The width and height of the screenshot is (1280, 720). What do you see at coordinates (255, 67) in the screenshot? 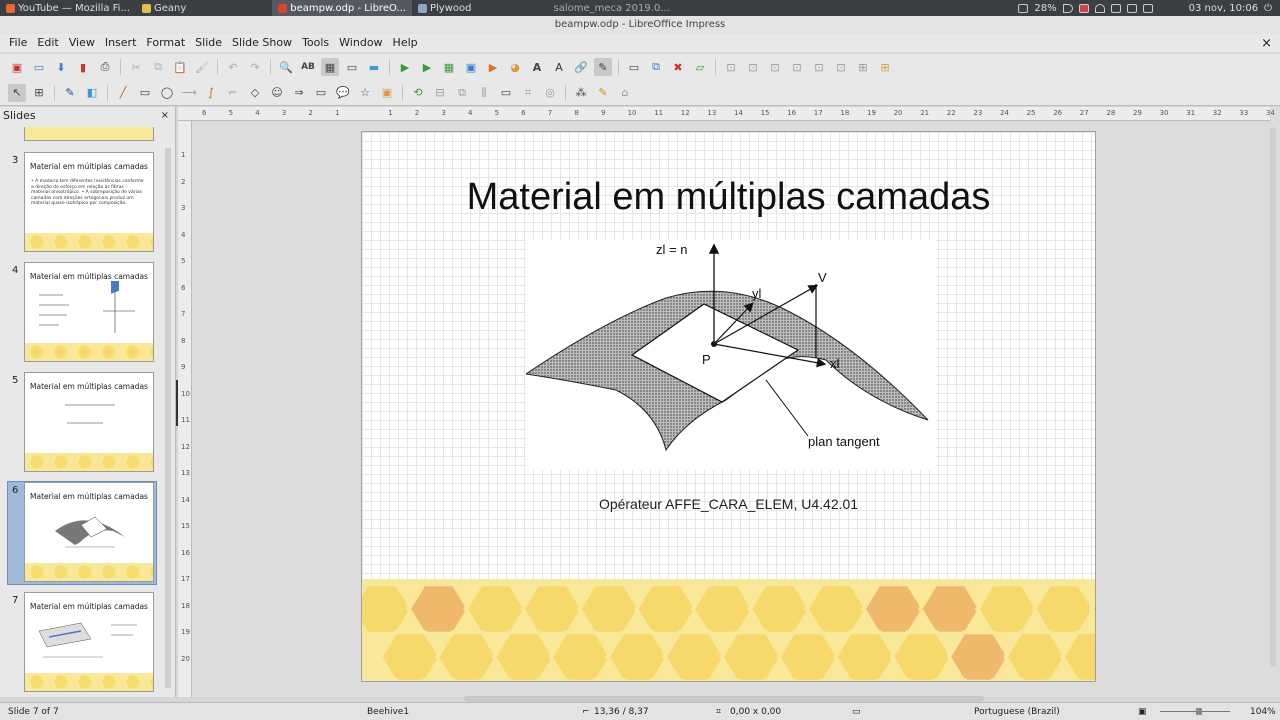
I see `redo-icon: ↷` at bounding box center [255, 67].